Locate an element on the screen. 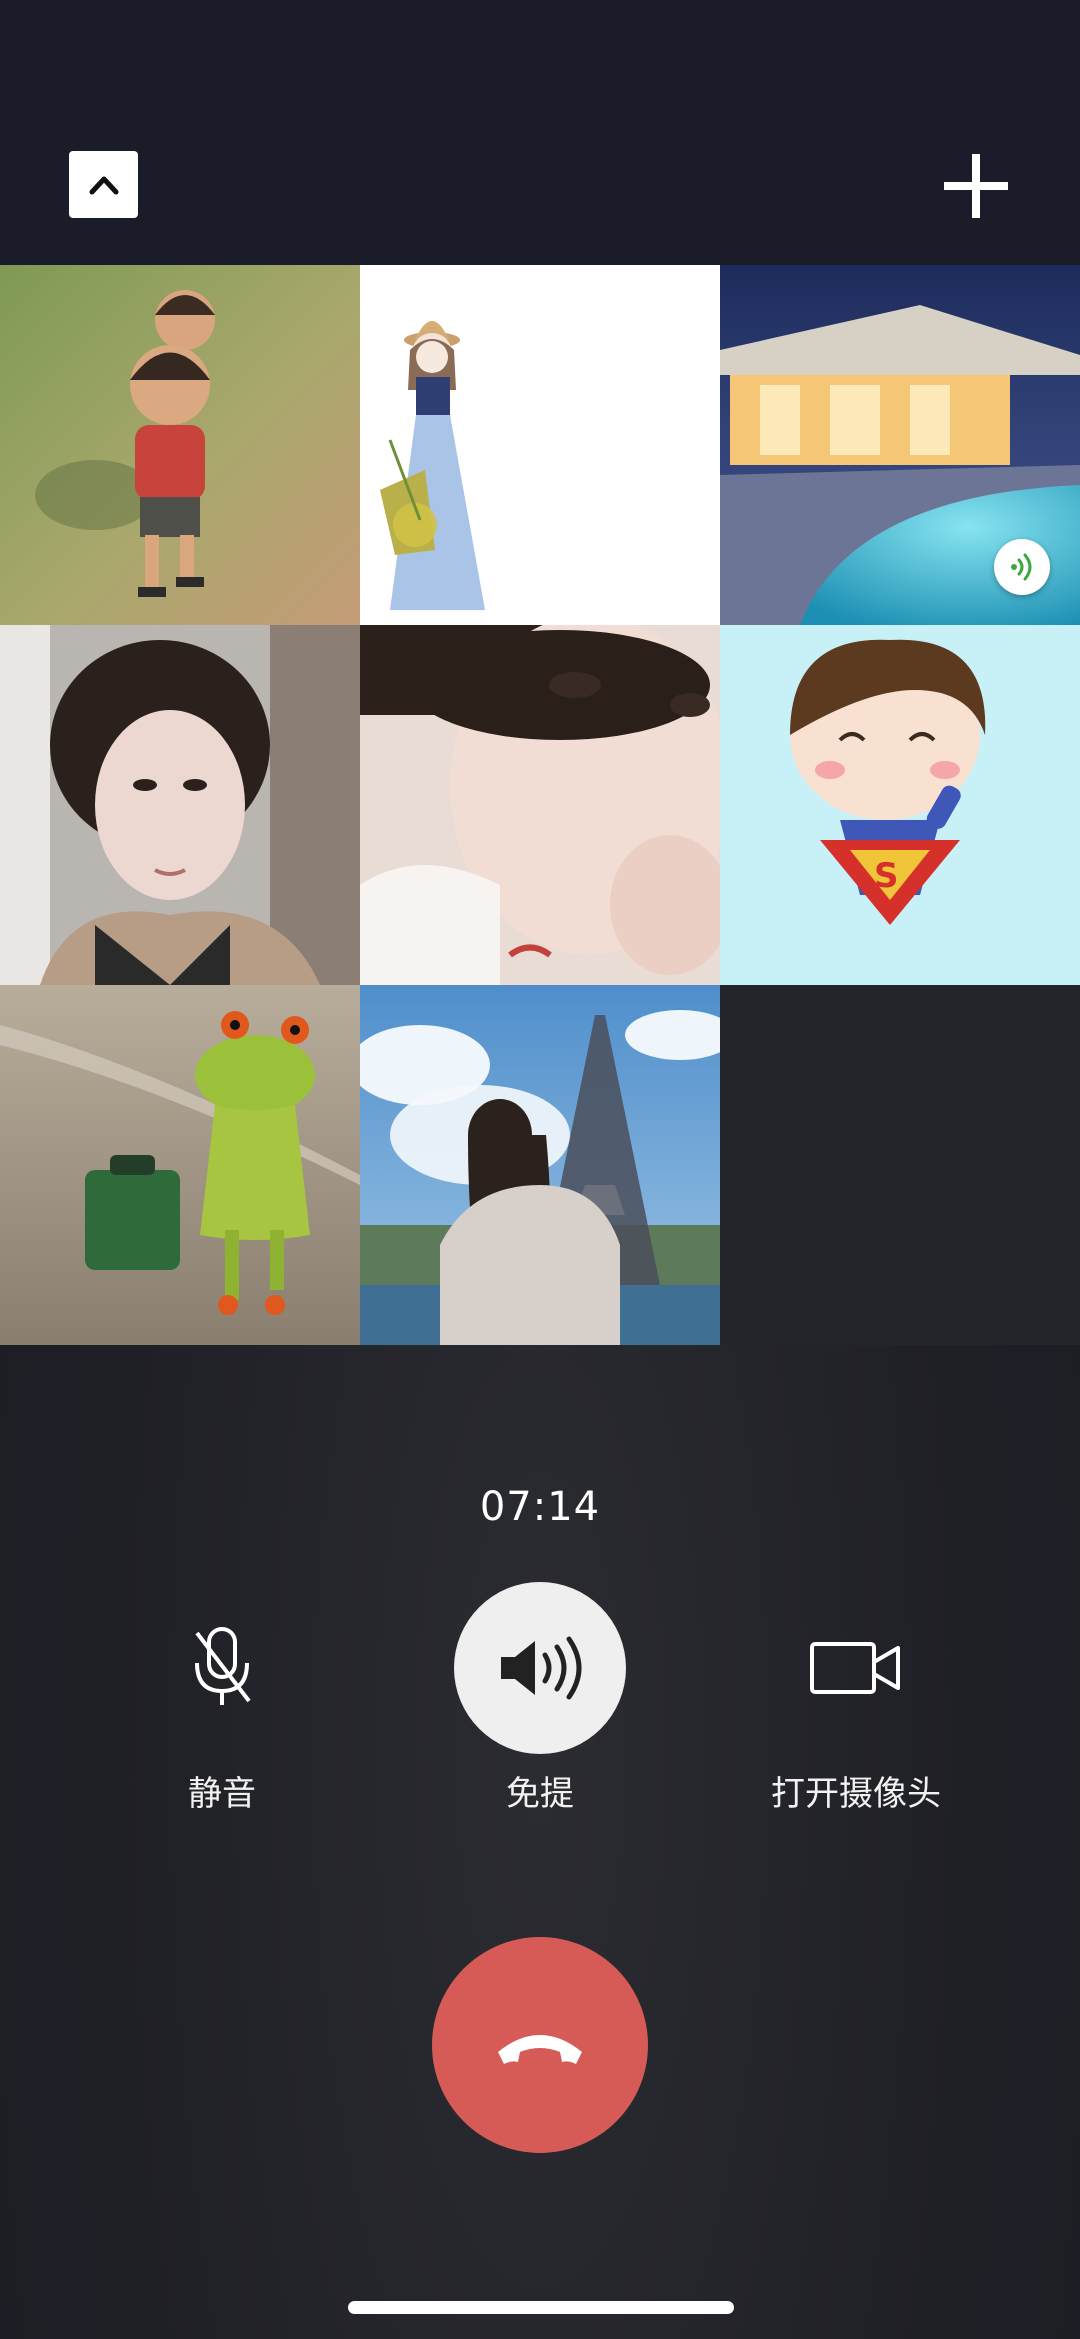 This screenshot has height=2339, width=1080. video-camera-icon is located at coordinates (855, 1668).